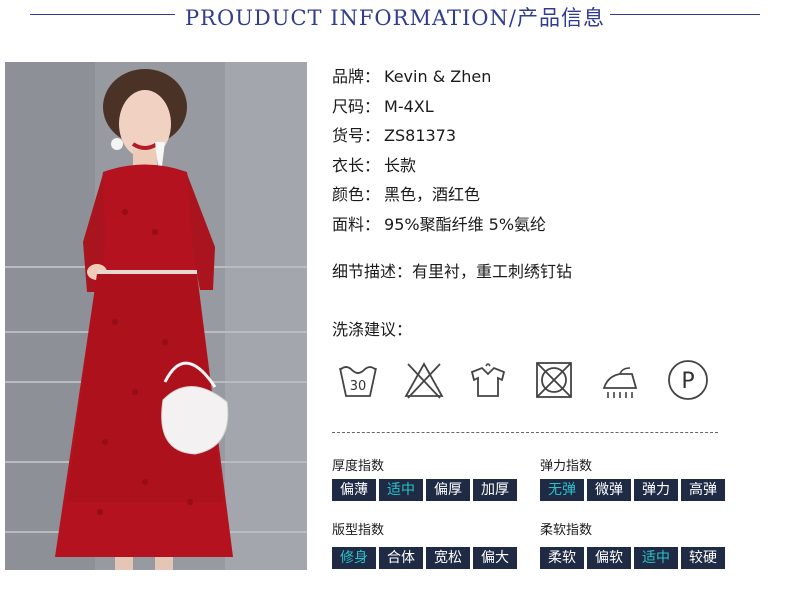 This screenshot has height=600, width=790. I want to click on spec-key: 衣长：, so click(356, 165).